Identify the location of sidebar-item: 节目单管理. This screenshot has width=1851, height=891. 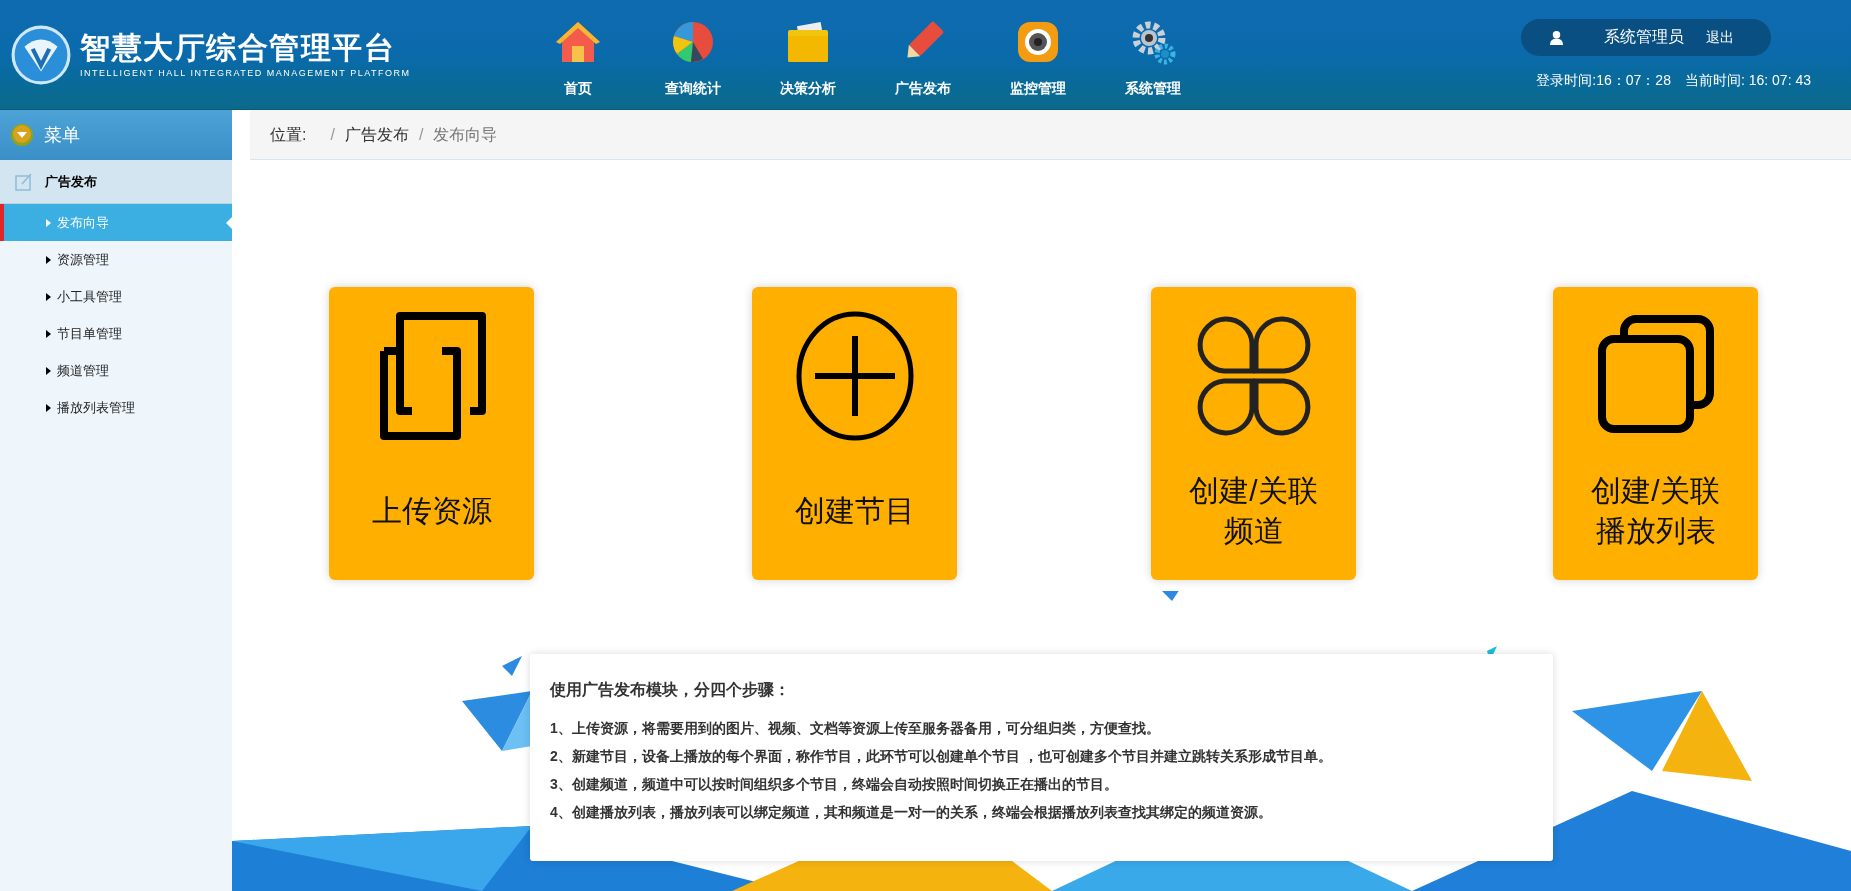
(116, 333).